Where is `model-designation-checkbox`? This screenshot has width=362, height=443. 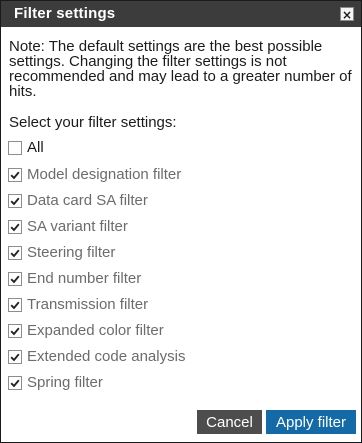
model-designation-checkbox is located at coordinates (15, 175).